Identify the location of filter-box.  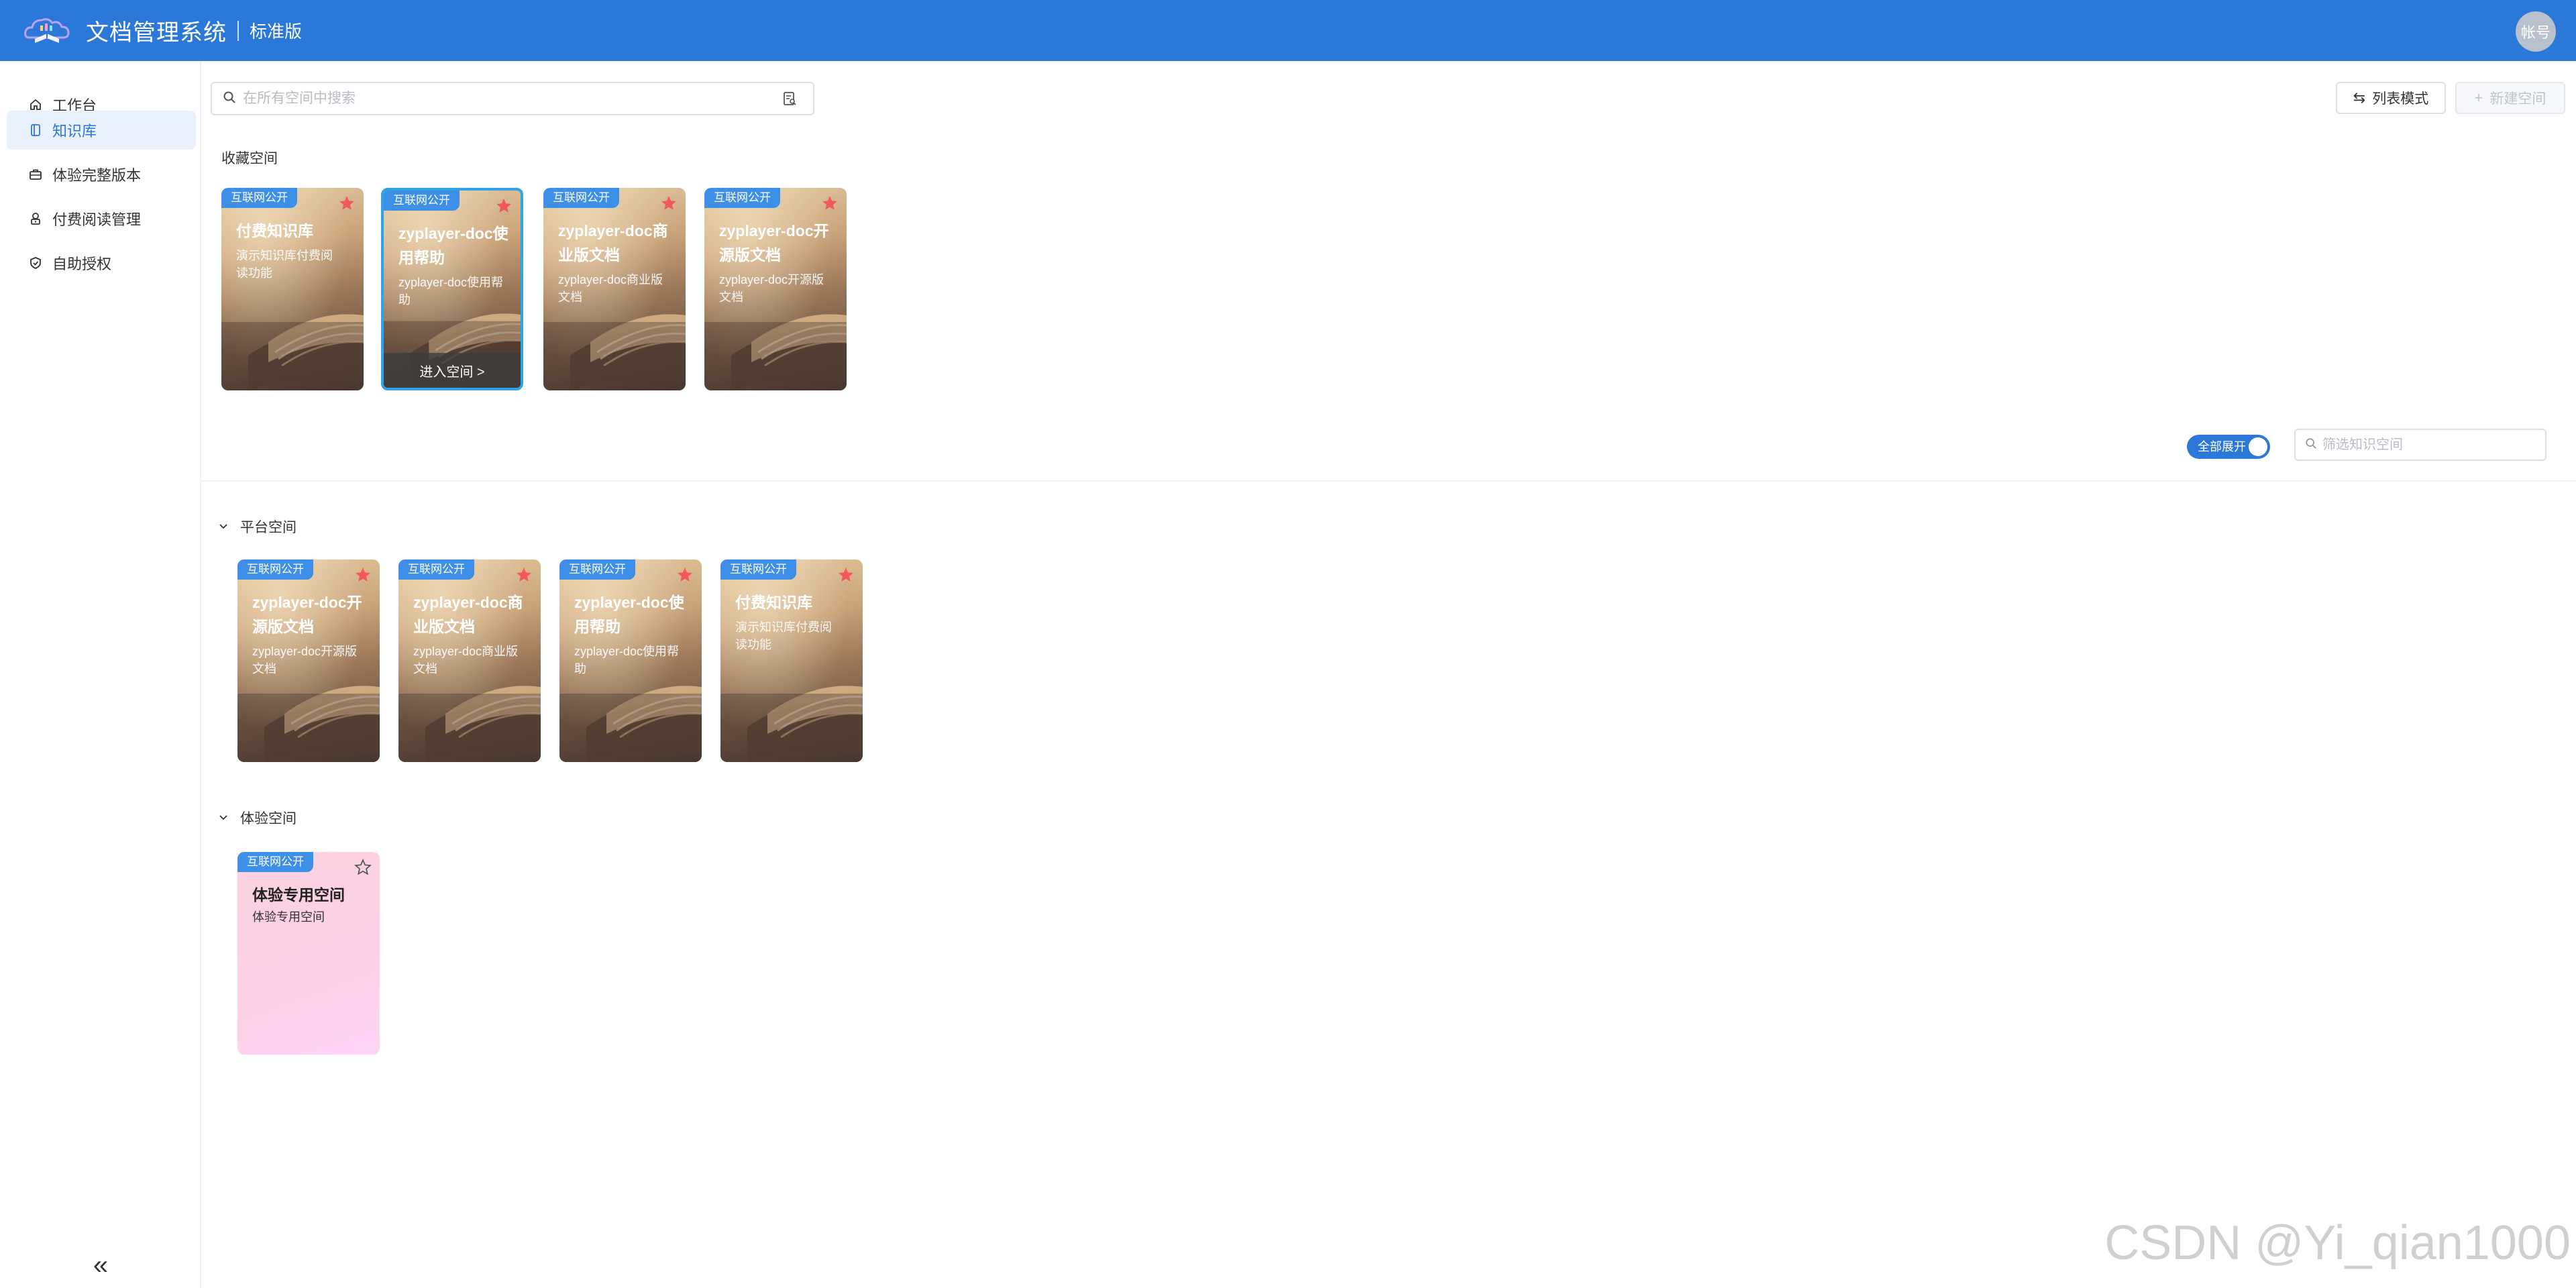
(2420, 445).